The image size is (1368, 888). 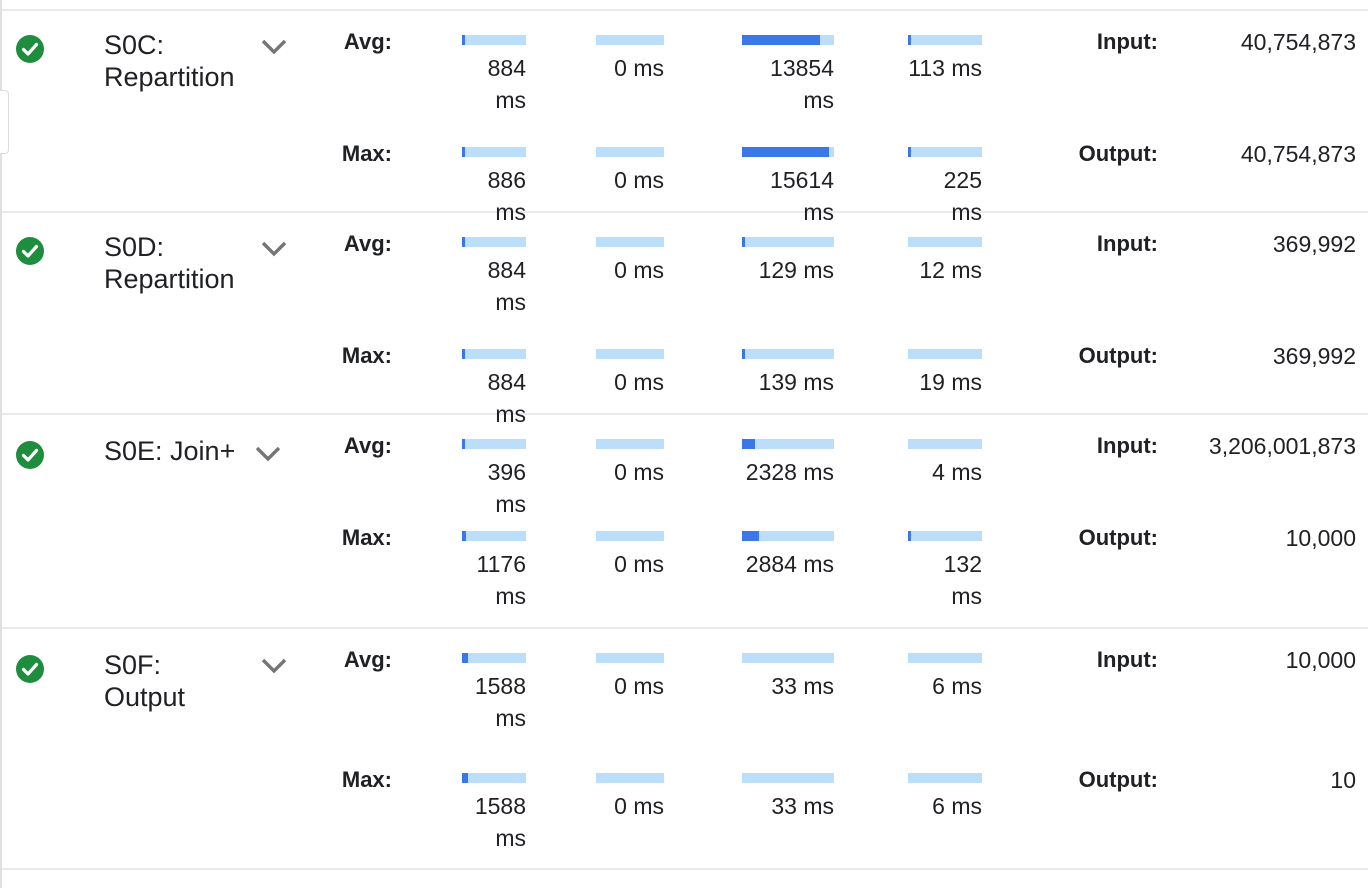 What do you see at coordinates (1298, 42) in the screenshot?
I see `input-count: 40,754,873` at bounding box center [1298, 42].